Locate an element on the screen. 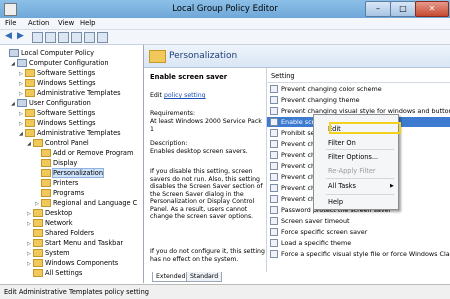 The width and height of the screenshot is (450, 299). tree-item: ◢ Control Panel is located at coordinates (58, 143).